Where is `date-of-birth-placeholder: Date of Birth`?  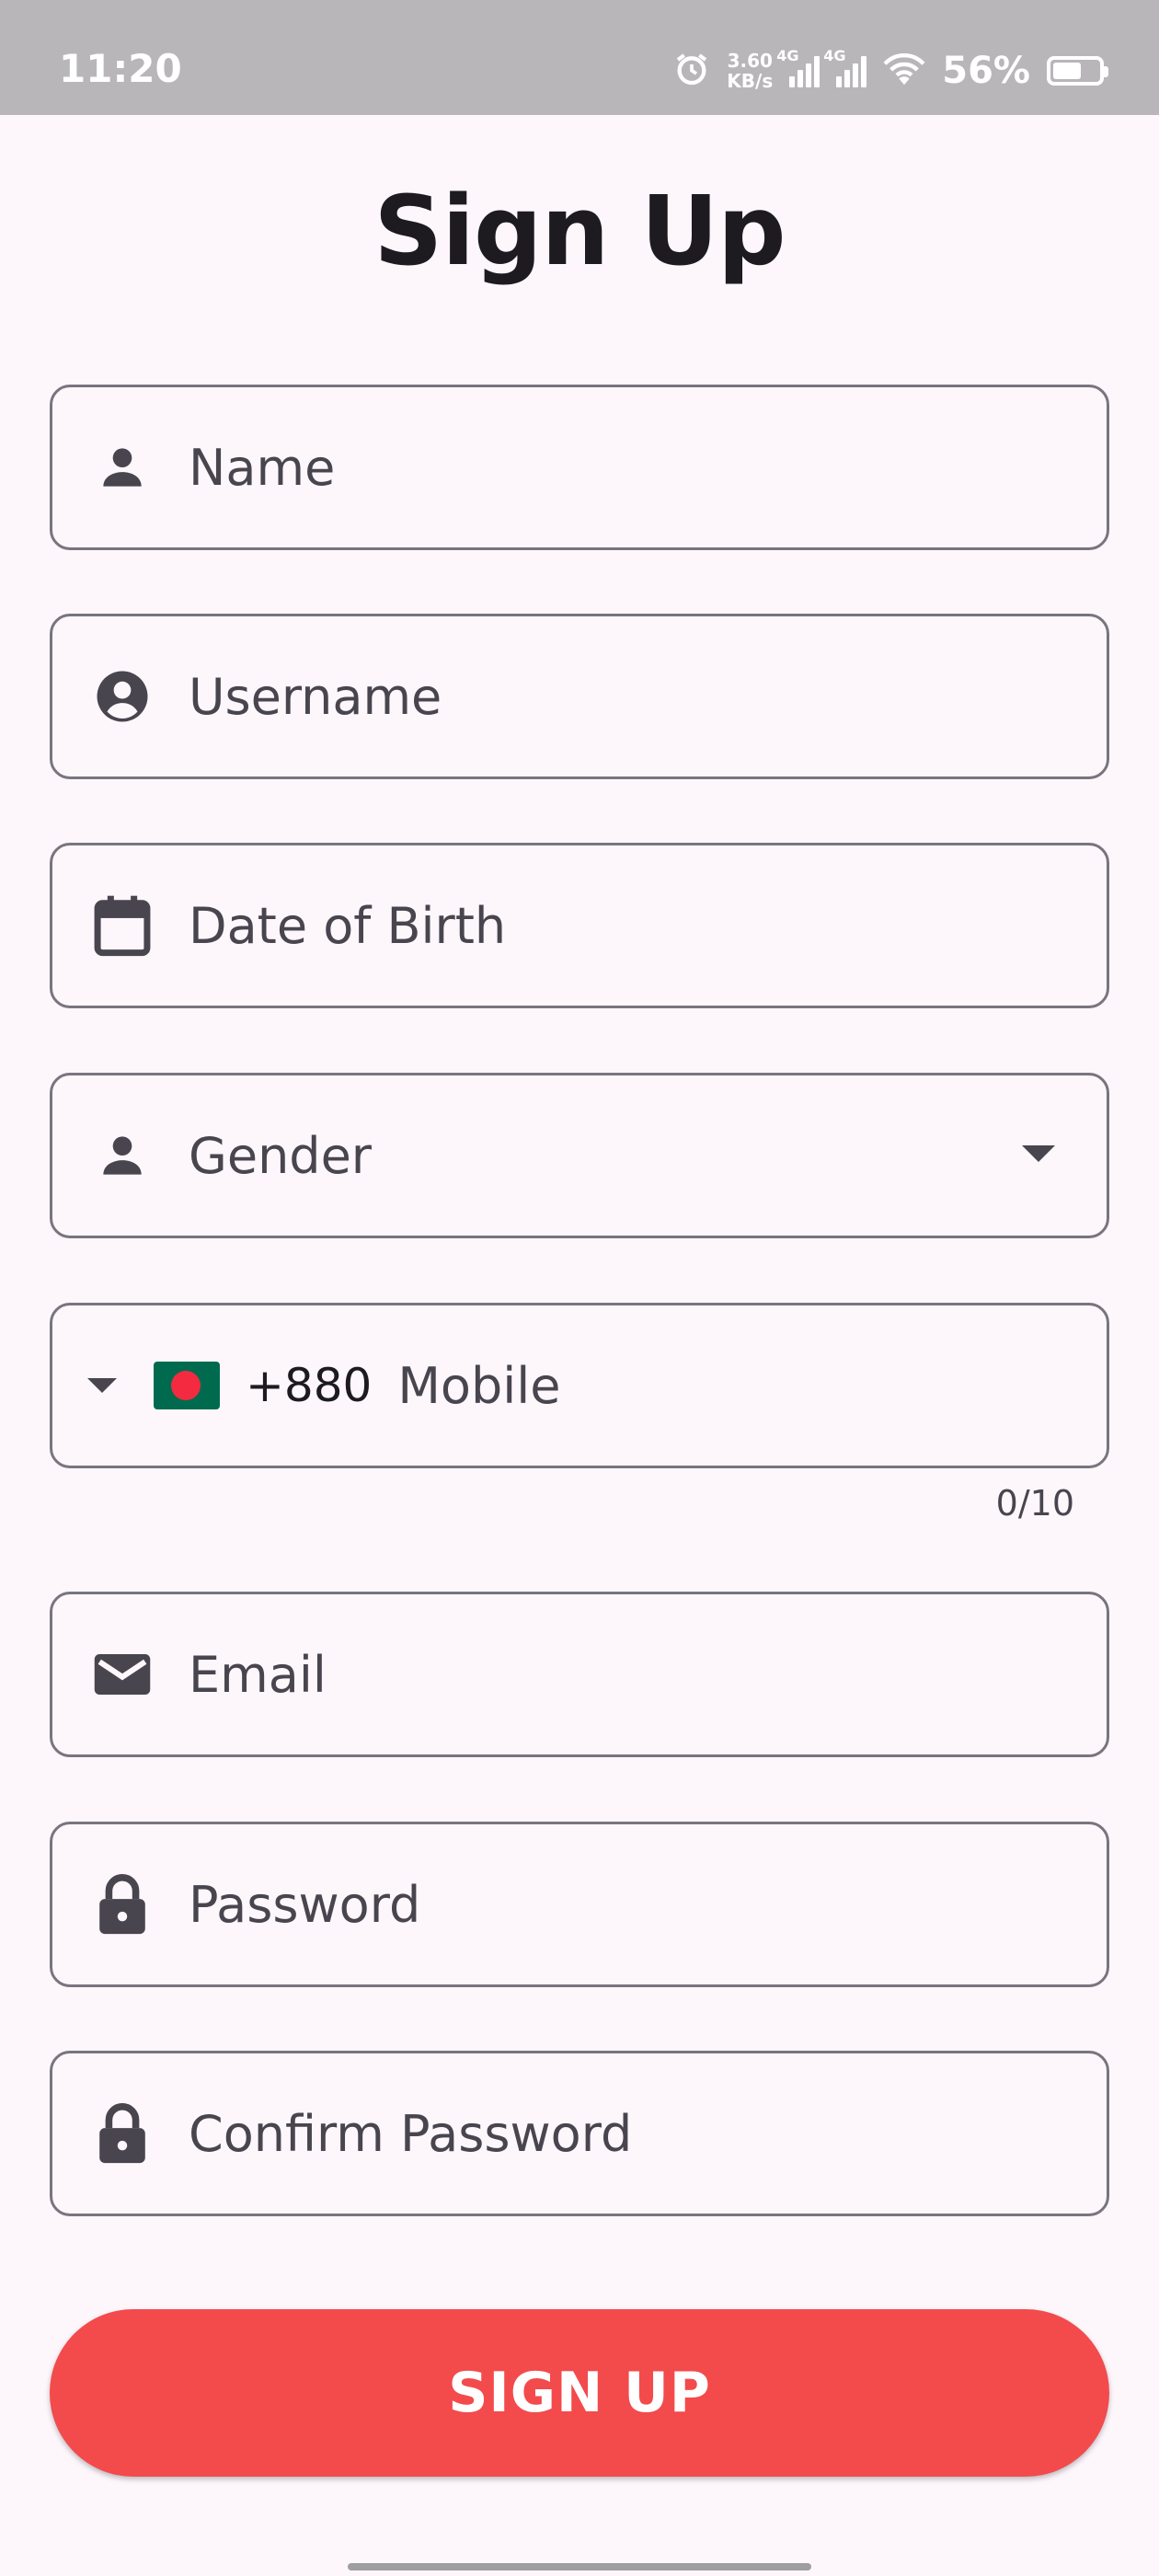
date-of-birth-placeholder: Date of Birth is located at coordinates (348, 925).